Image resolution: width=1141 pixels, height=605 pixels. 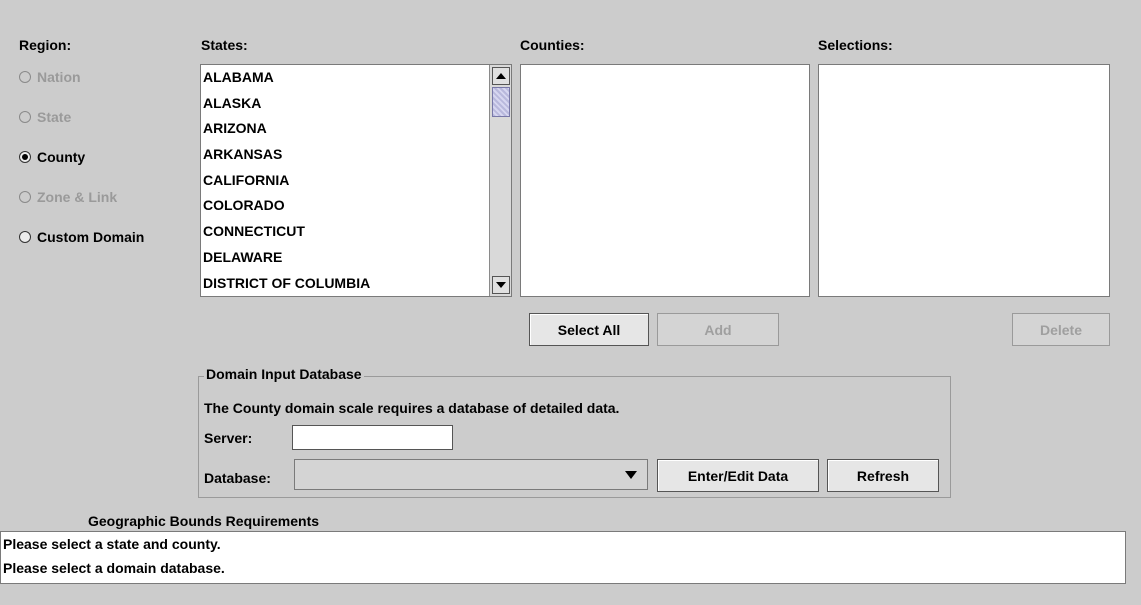 I want to click on arrow-up-icon, so click(x=501, y=76).